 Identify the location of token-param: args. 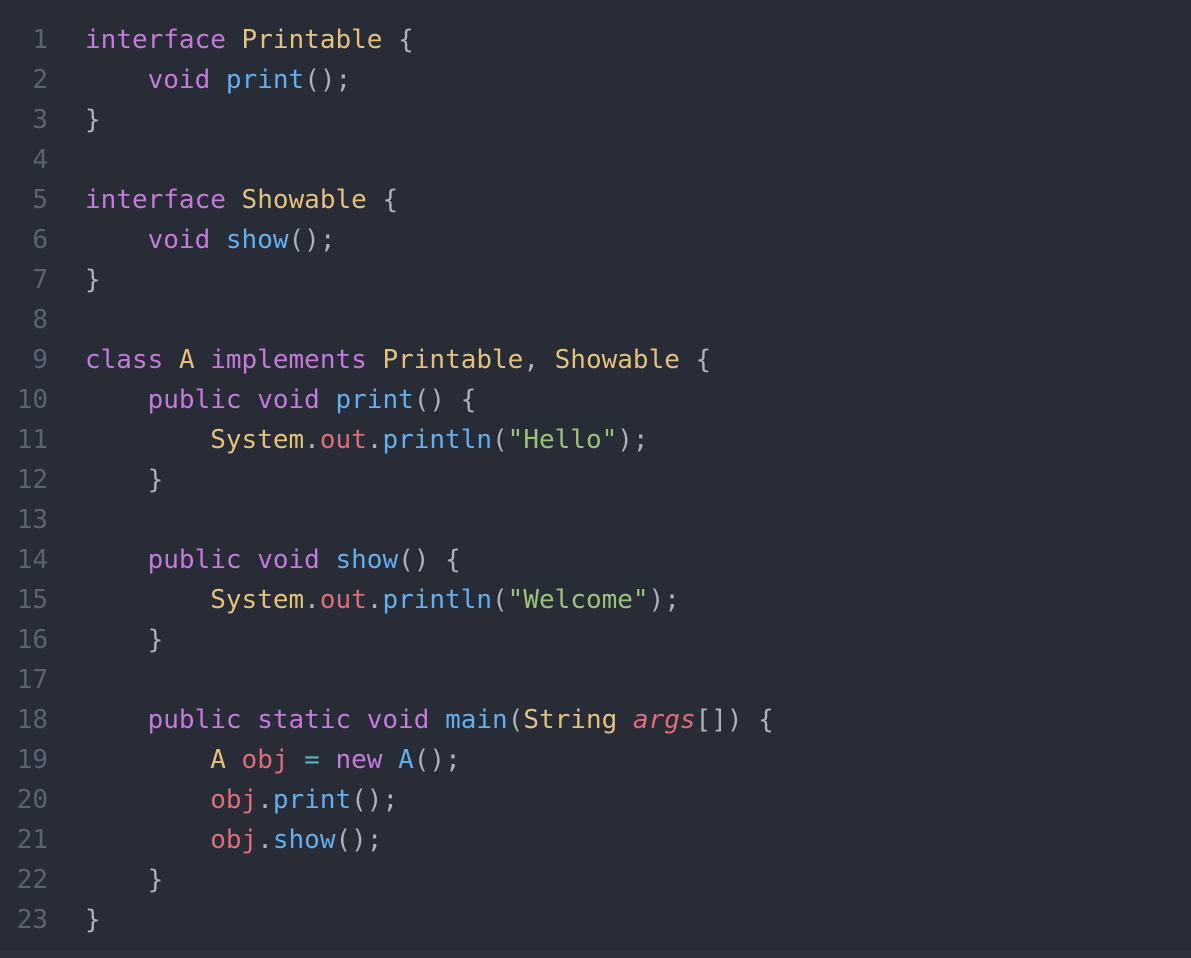
(664, 720).